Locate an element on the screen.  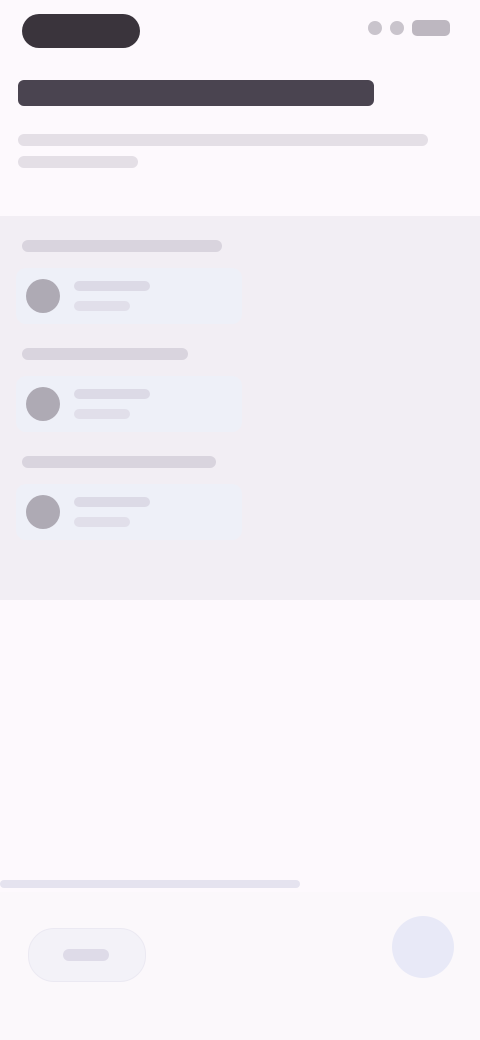
battery-icon is located at coordinates (431, 28).